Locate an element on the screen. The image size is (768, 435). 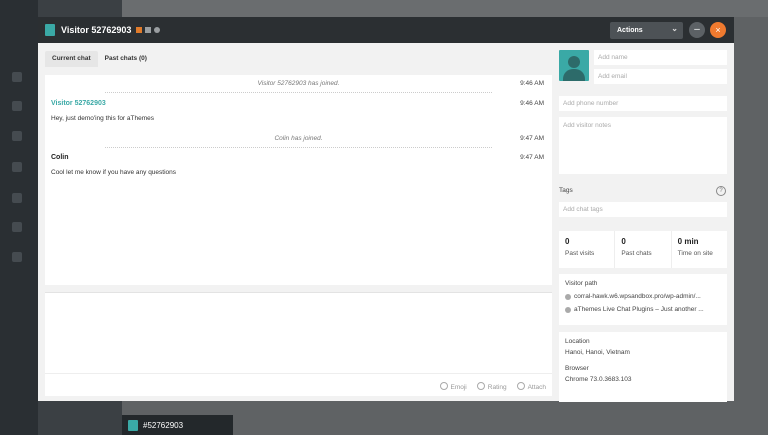
paperclip-icon is located at coordinates (520, 386).